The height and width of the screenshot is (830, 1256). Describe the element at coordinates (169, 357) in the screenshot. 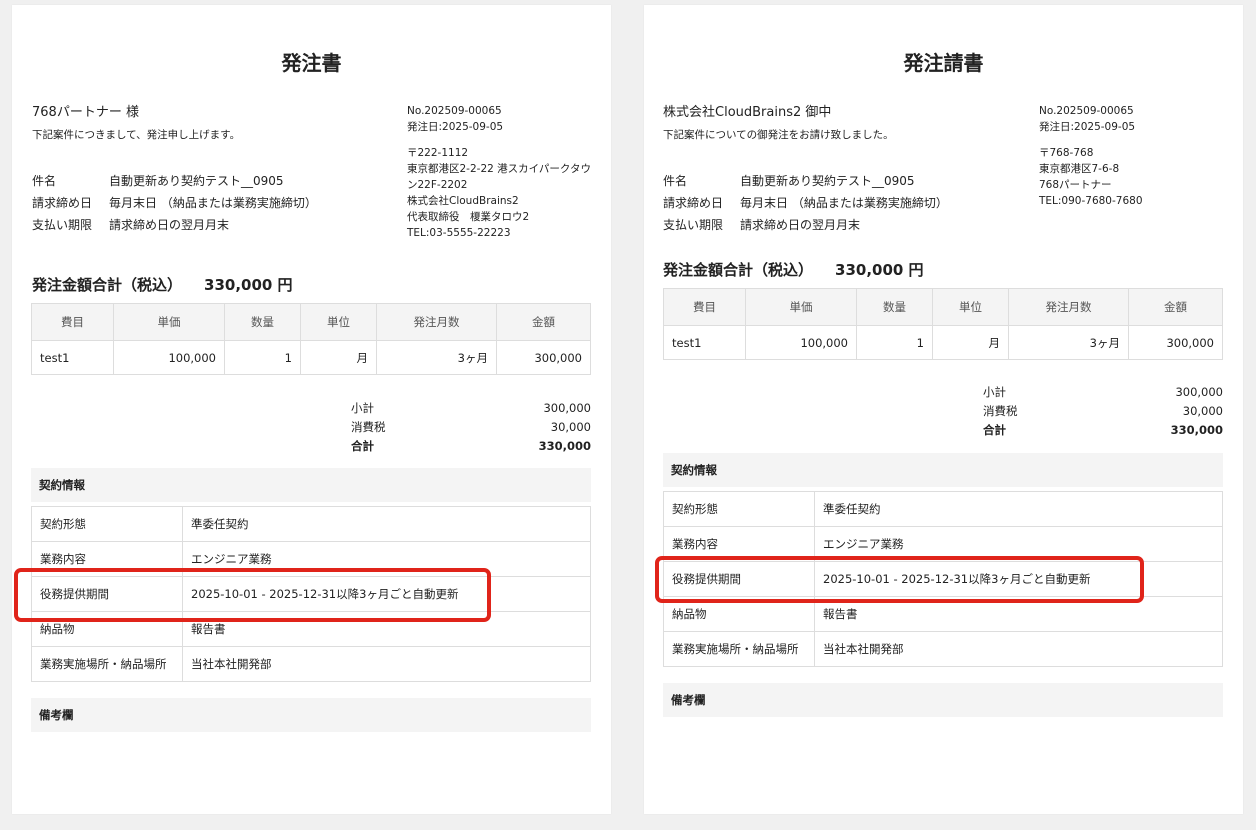

I see `cell-unit-price: 100,000` at that location.